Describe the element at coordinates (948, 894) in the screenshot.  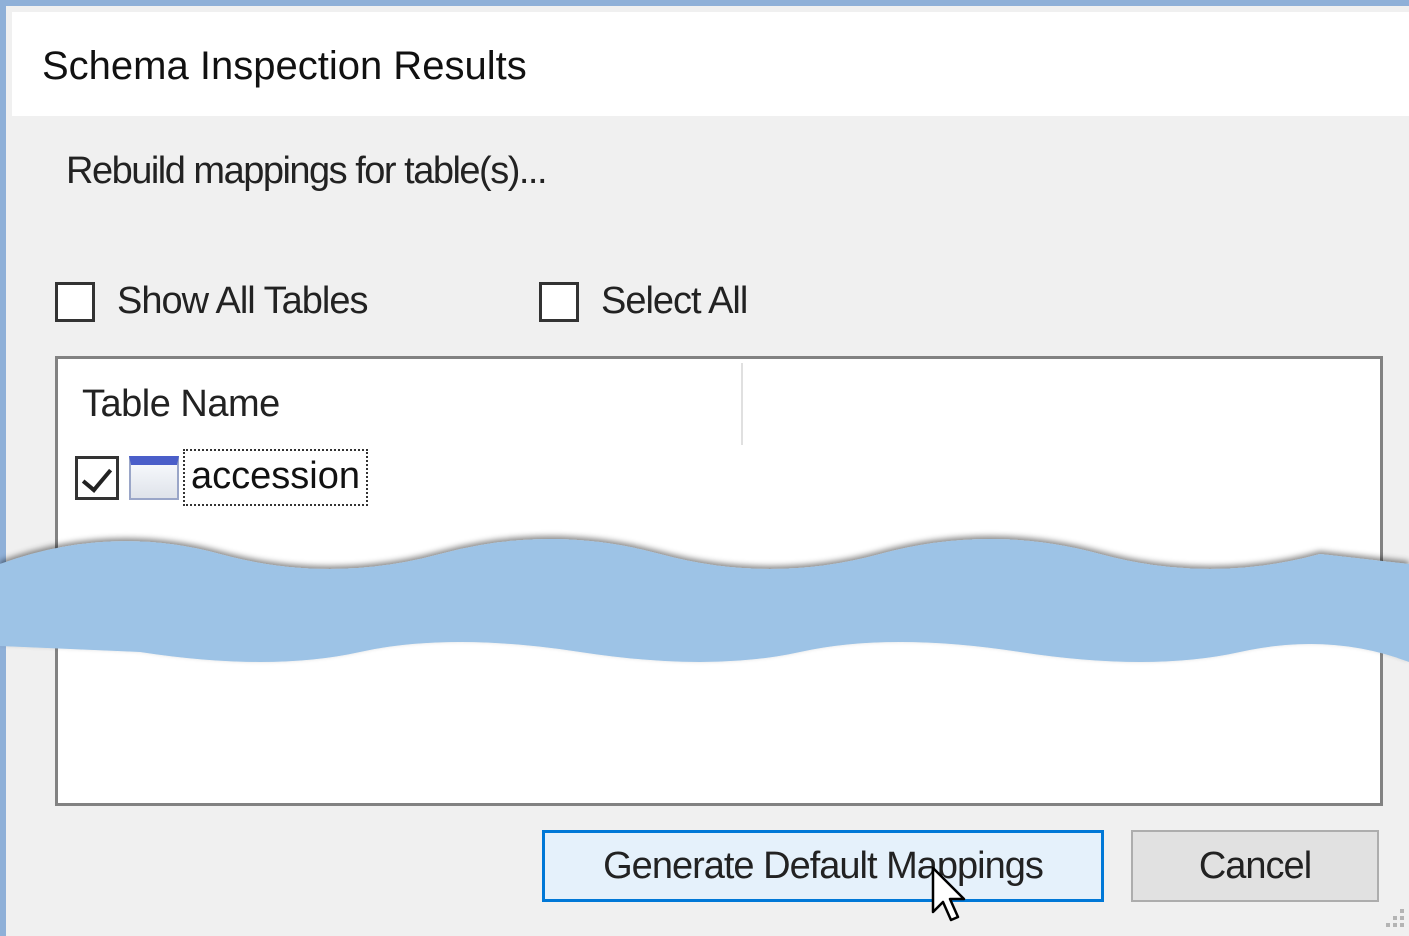
I see `mouse-cursor-icon` at that location.